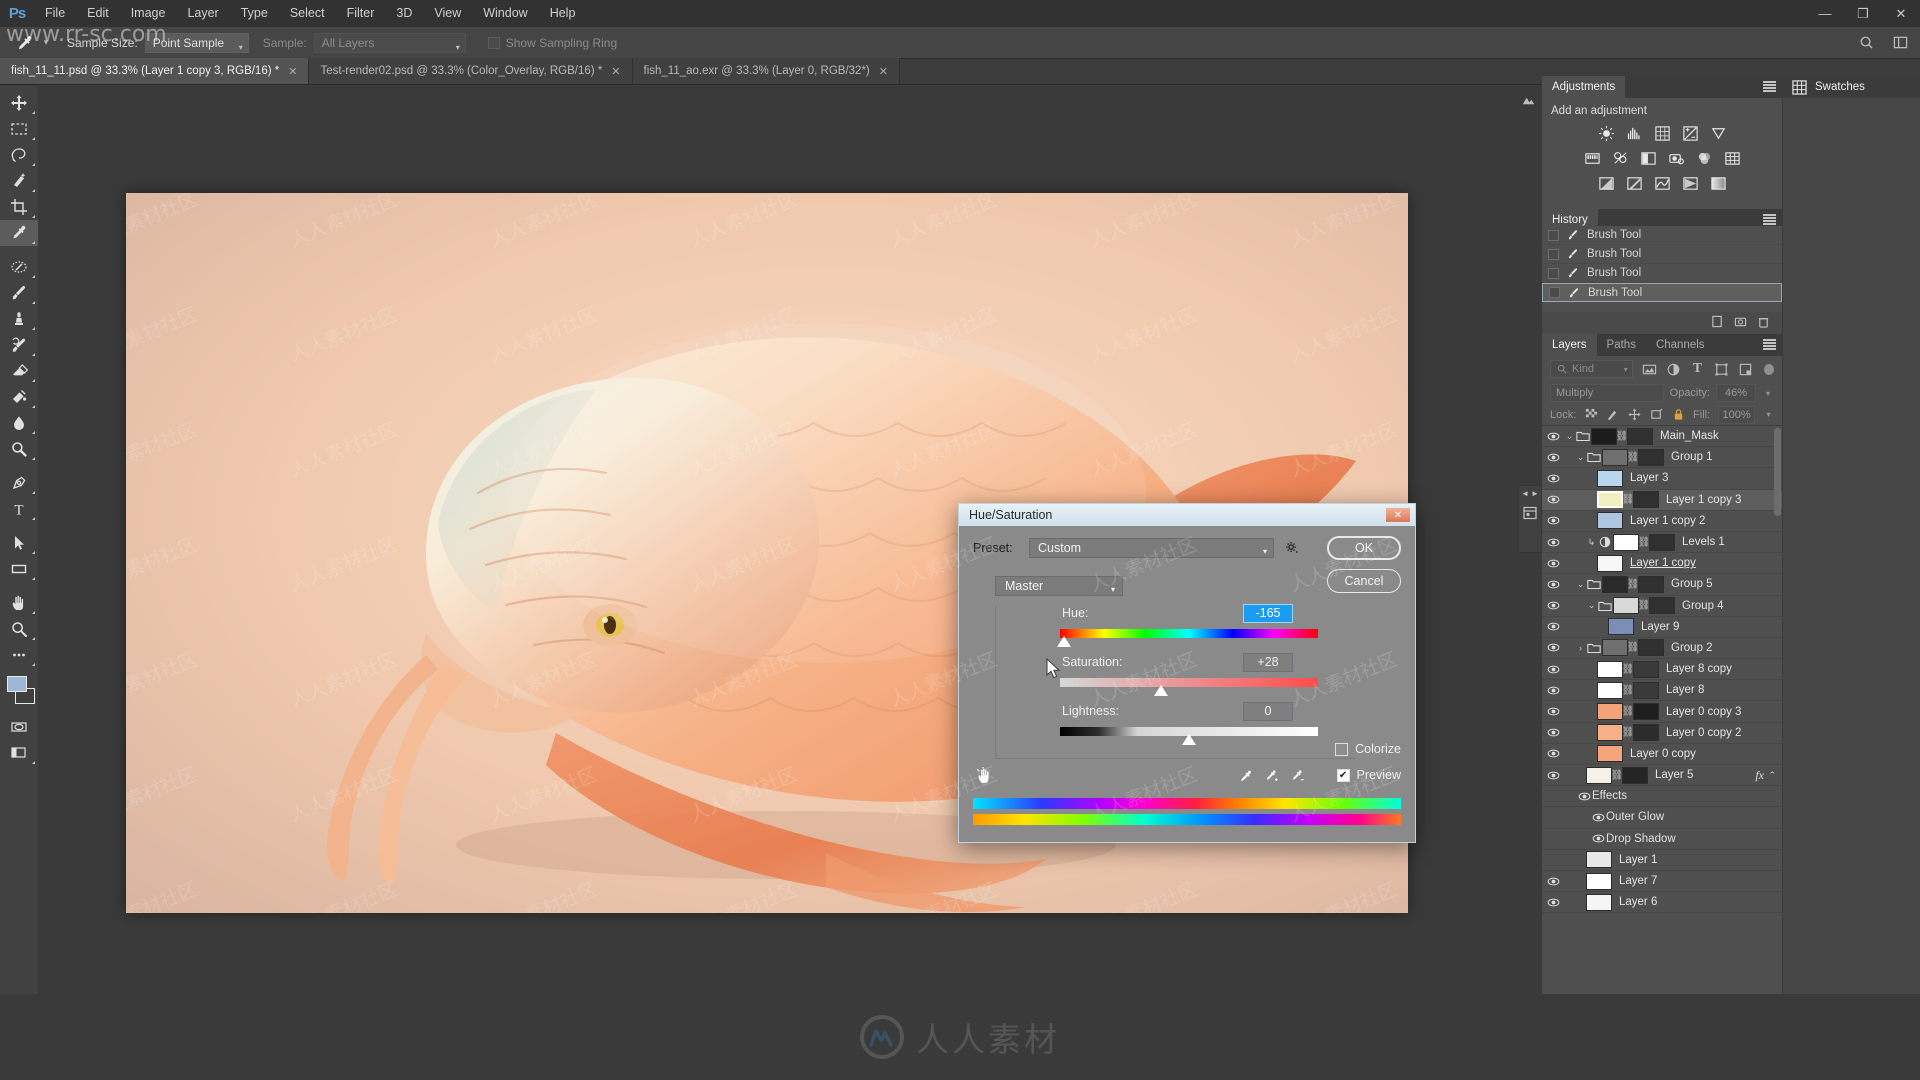 This screenshot has height=1080, width=1920. Describe the element at coordinates (1569, 345) in the screenshot. I see `tab-layers: Layers` at that location.